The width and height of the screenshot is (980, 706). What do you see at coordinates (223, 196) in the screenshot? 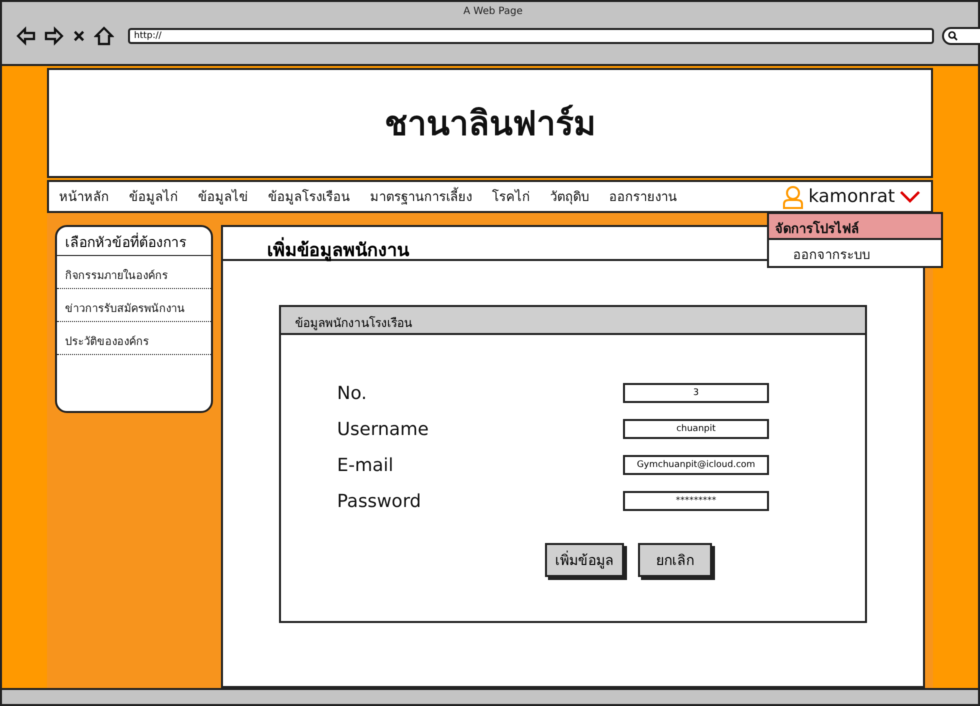
I see `nav-link: ข้อมูลไข่` at bounding box center [223, 196].